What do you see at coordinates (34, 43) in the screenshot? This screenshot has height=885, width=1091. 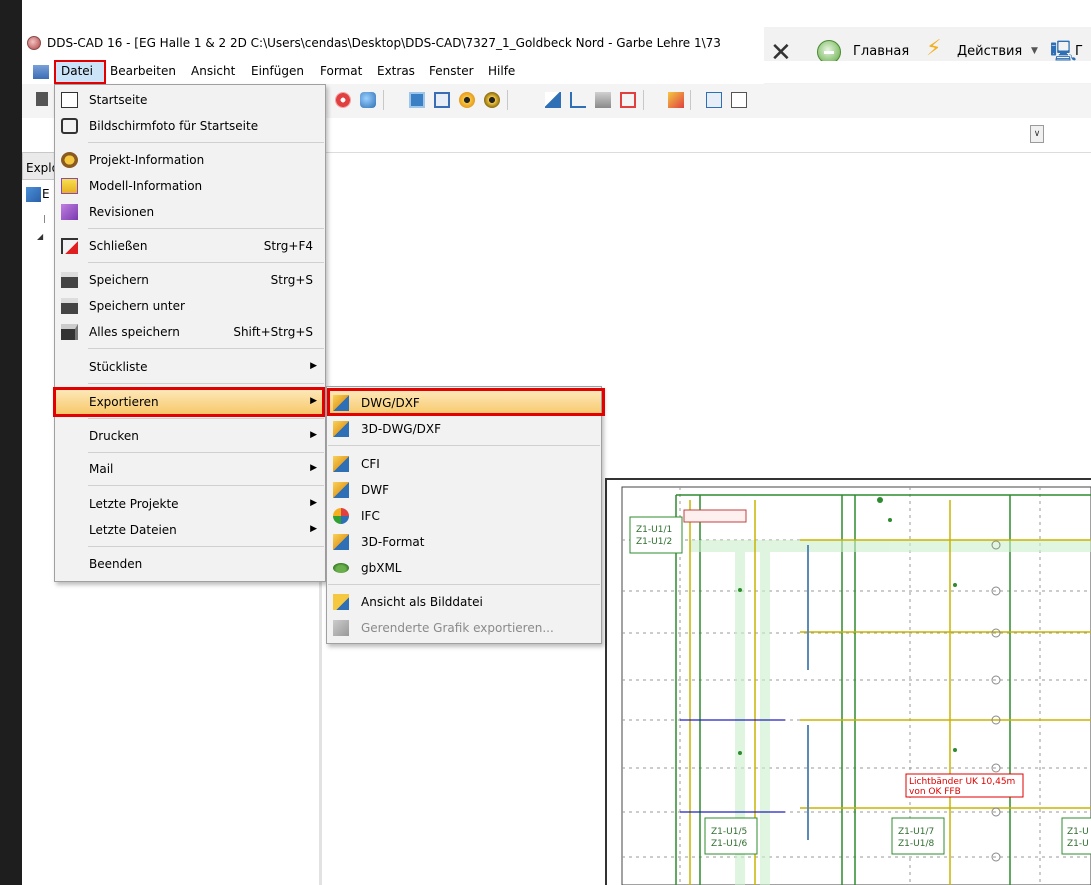 I see `app-logo-icon` at bounding box center [34, 43].